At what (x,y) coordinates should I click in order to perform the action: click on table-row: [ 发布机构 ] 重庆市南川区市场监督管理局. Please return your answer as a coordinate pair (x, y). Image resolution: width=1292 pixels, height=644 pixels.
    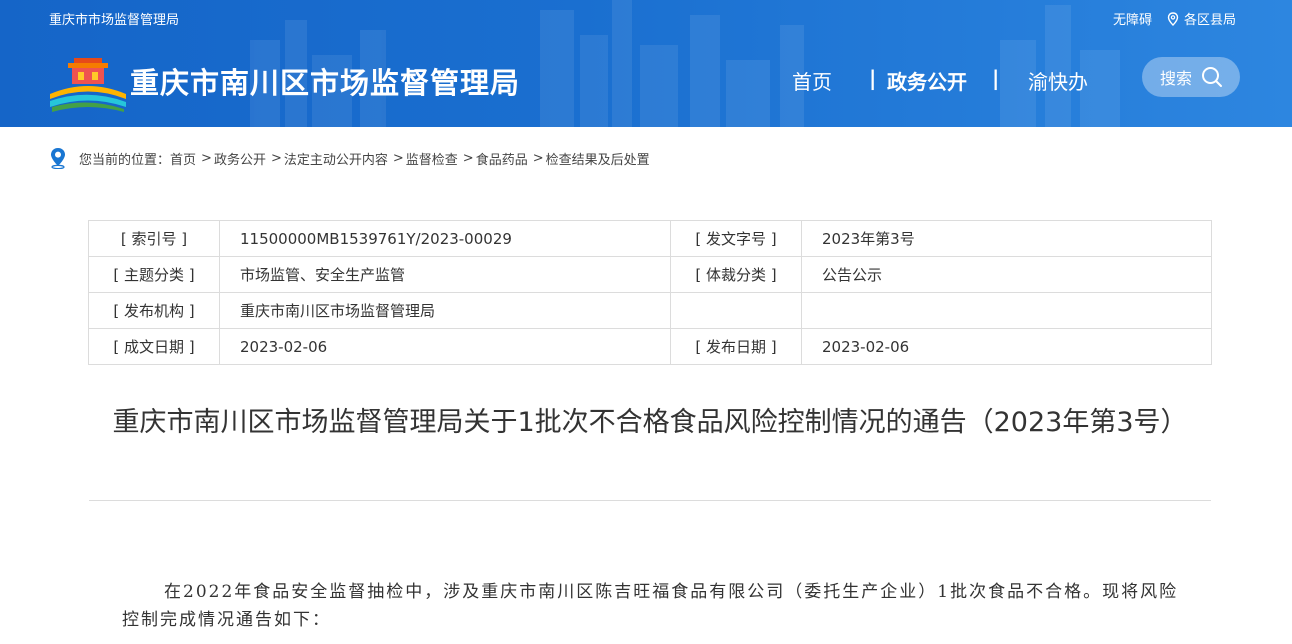
    Looking at the image, I should click on (650, 310).